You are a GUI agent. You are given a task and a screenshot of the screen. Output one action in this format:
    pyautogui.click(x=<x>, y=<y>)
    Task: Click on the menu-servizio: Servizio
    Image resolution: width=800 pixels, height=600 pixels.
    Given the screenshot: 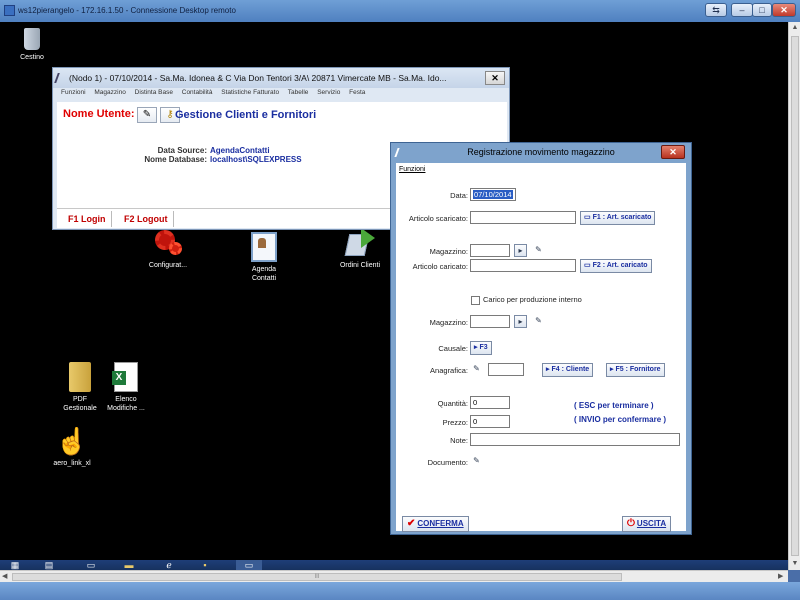 What is the action you would take?
    pyautogui.click(x=328, y=92)
    